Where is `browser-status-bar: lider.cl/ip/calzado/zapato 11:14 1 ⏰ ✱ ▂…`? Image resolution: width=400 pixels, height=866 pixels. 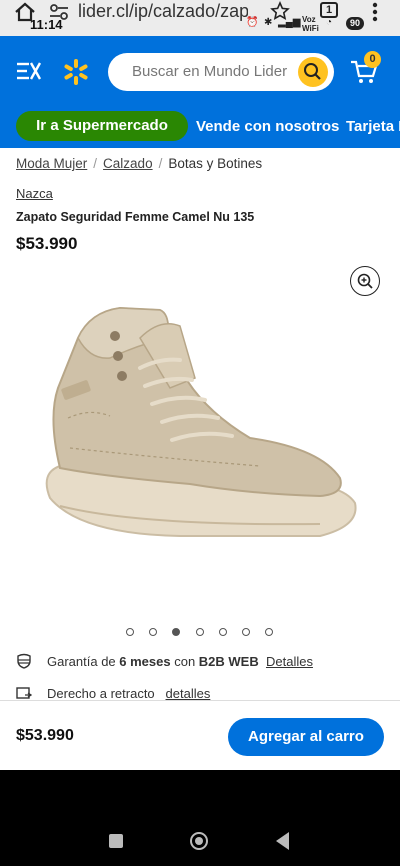 browser-status-bar: lider.cl/ip/calzado/zapato 11:14 1 ⏰ ✱ ▂… is located at coordinates (200, 18).